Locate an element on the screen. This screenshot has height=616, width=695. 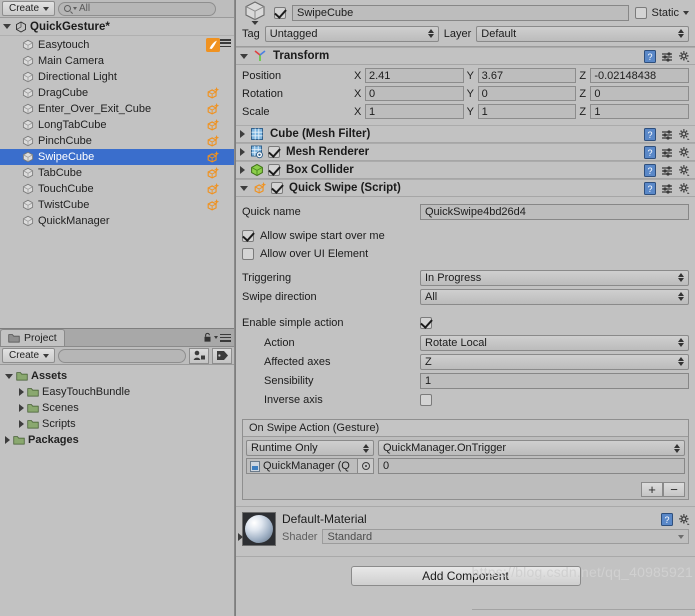
quick-name-input: QuickSwipe4bd26d4 is located at coordinates (554, 212).